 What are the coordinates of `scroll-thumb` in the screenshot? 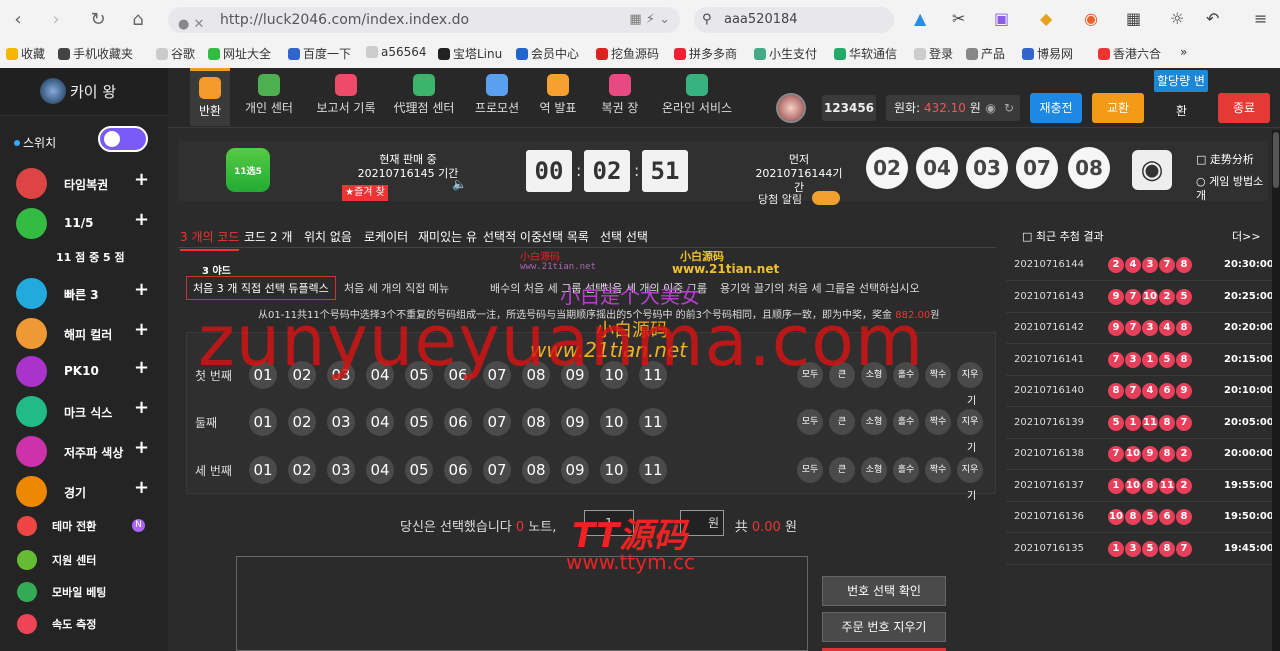 It's located at (1276, 160).